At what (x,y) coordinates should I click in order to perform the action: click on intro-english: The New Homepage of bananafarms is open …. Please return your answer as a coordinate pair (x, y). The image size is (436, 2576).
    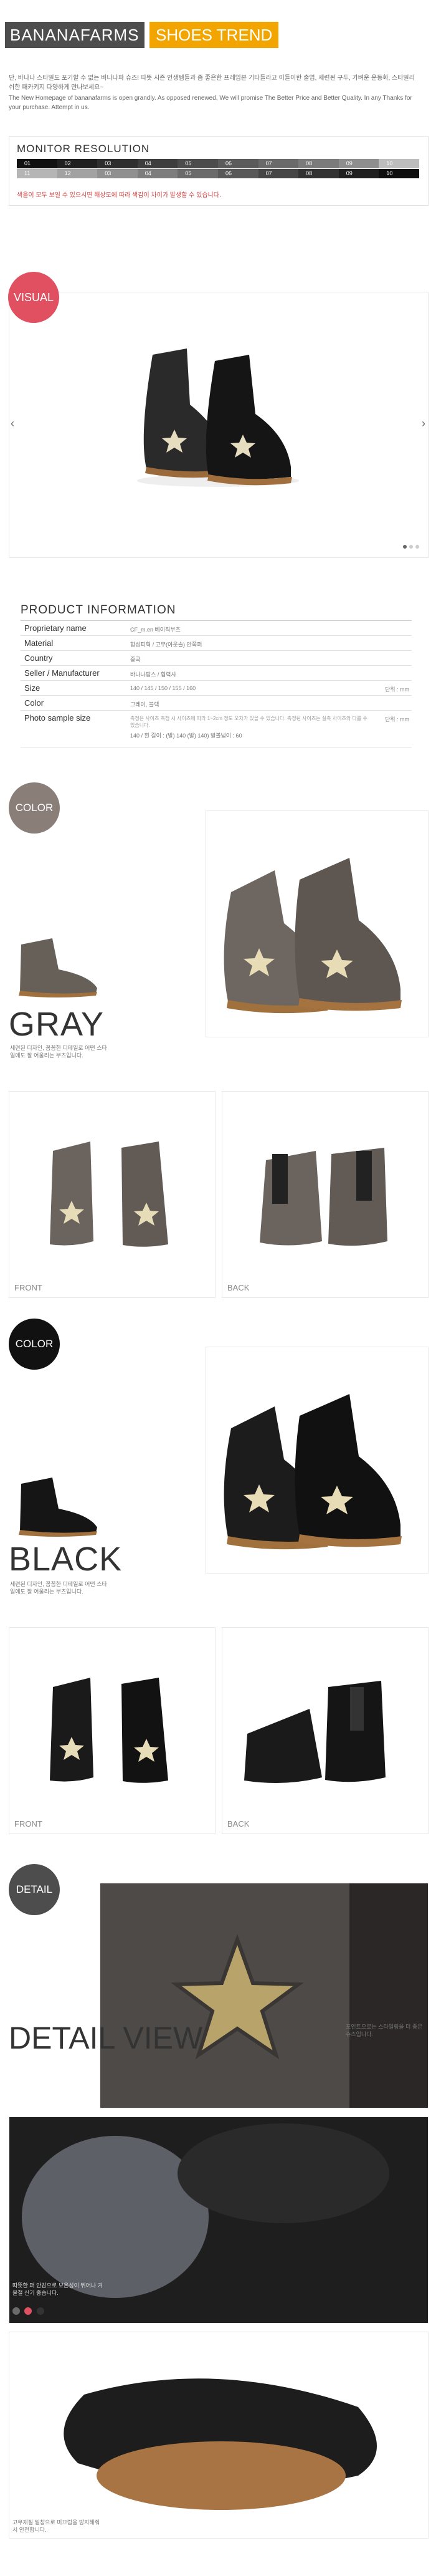
    Looking at the image, I should click on (210, 103).